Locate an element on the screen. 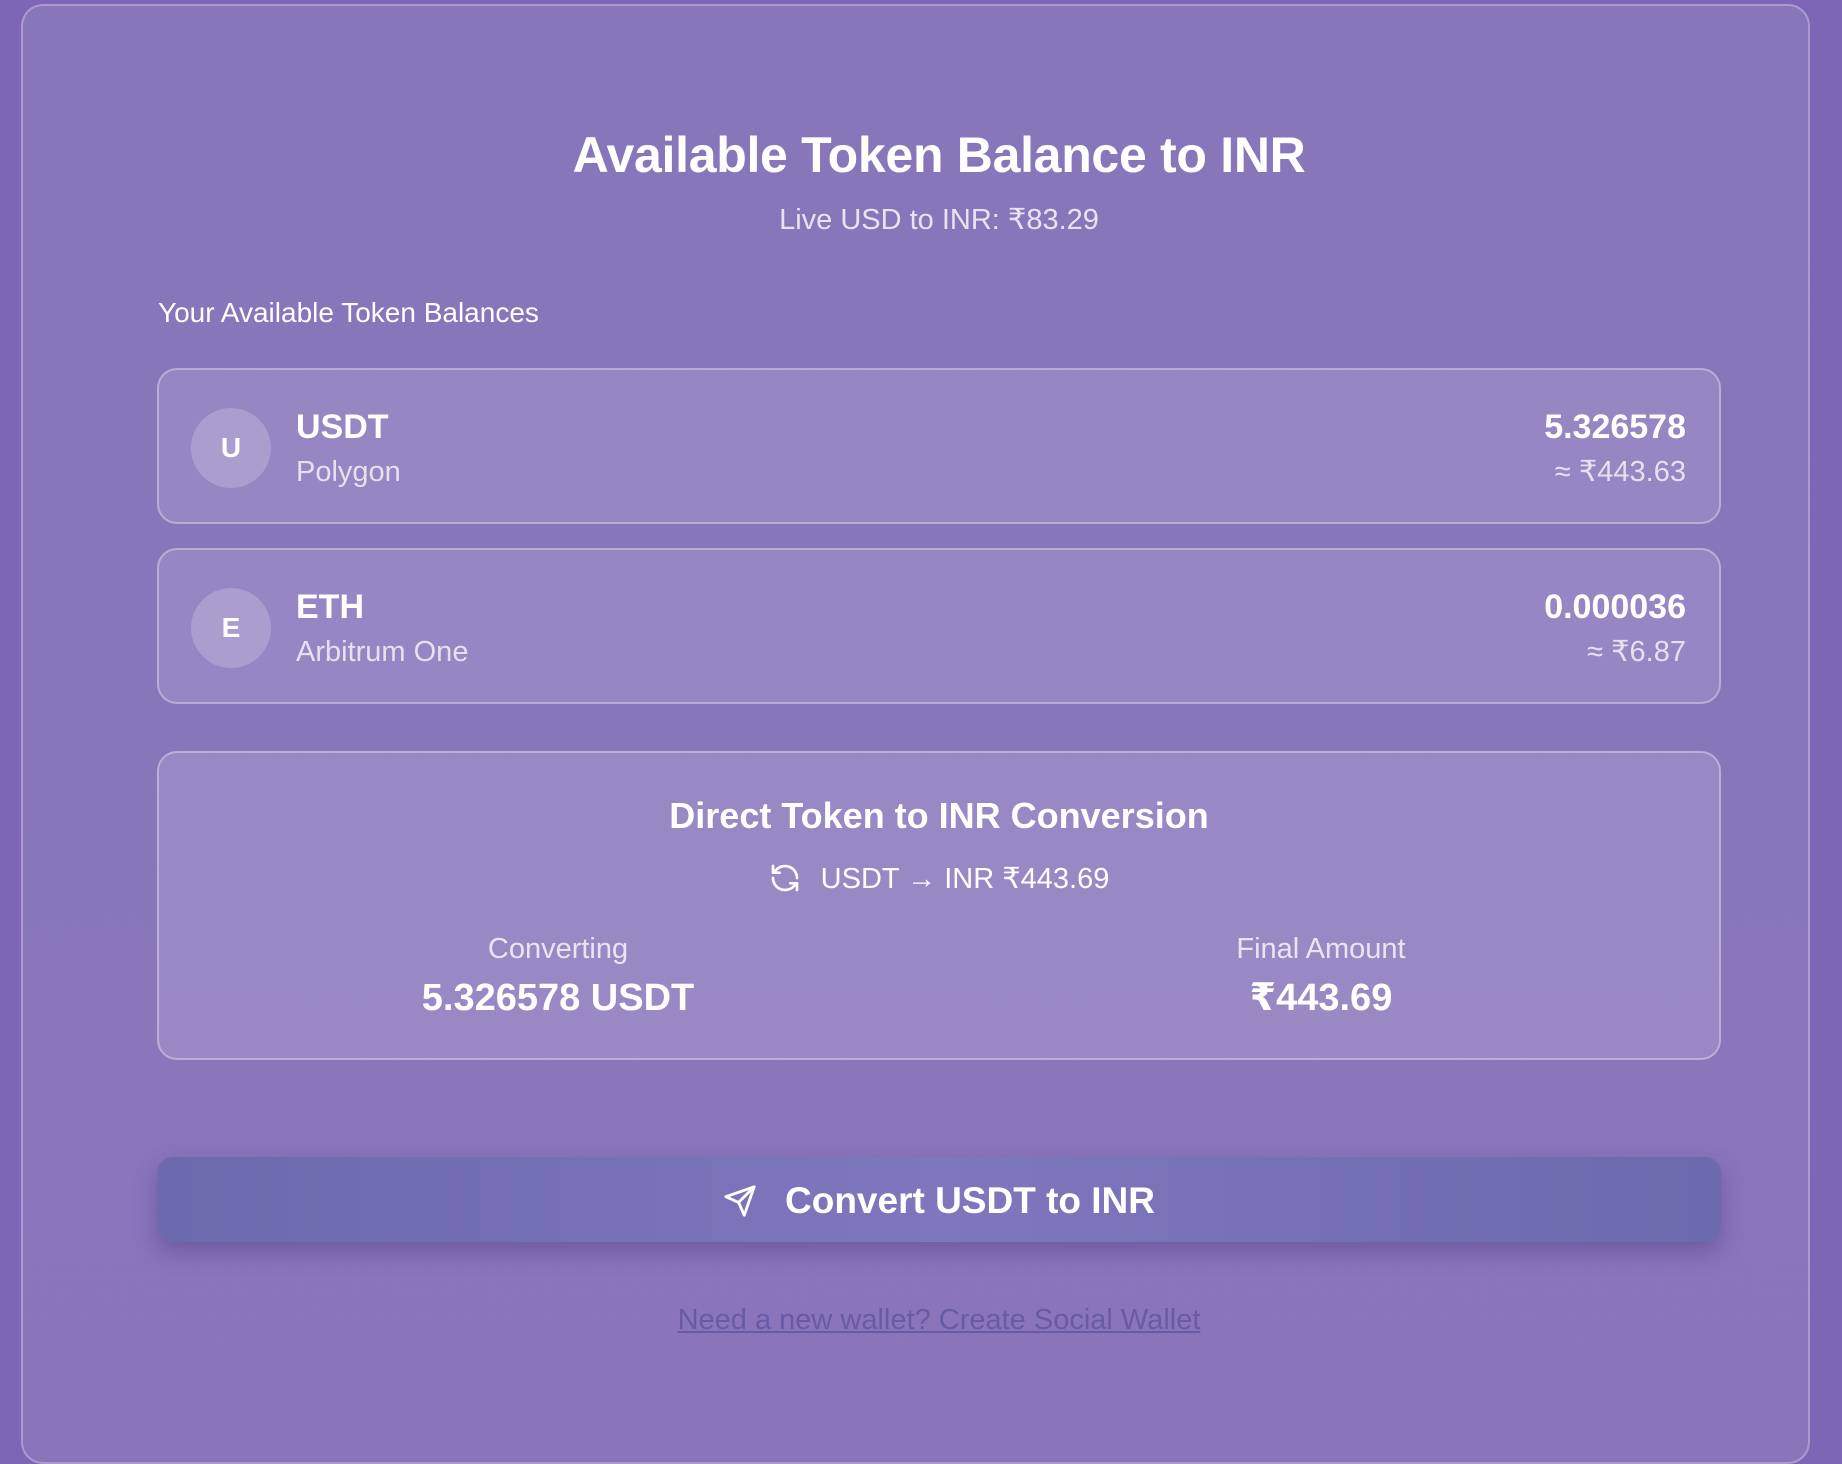 The width and height of the screenshot is (1842, 1464). final-amount-value: ₹443.69 is located at coordinates (1321, 998).